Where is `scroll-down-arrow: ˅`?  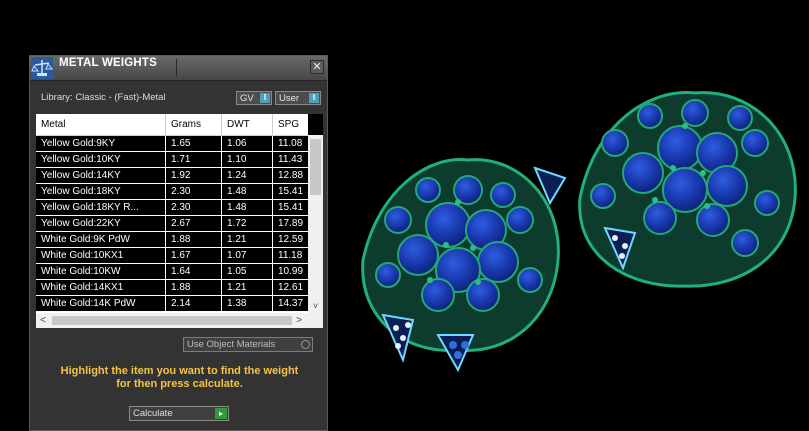
scroll-down-arrow: ˅ is located at coordinates (315, 306).